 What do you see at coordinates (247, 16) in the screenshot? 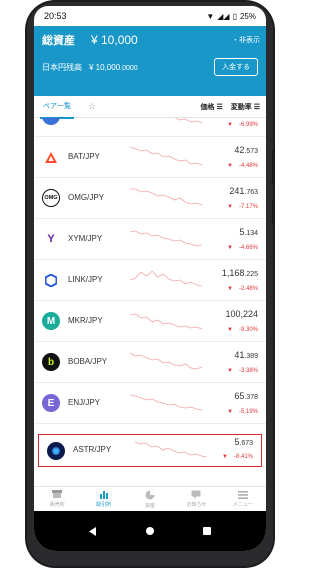
I see `battery-level: 25%` at bounding box center [247, 16].